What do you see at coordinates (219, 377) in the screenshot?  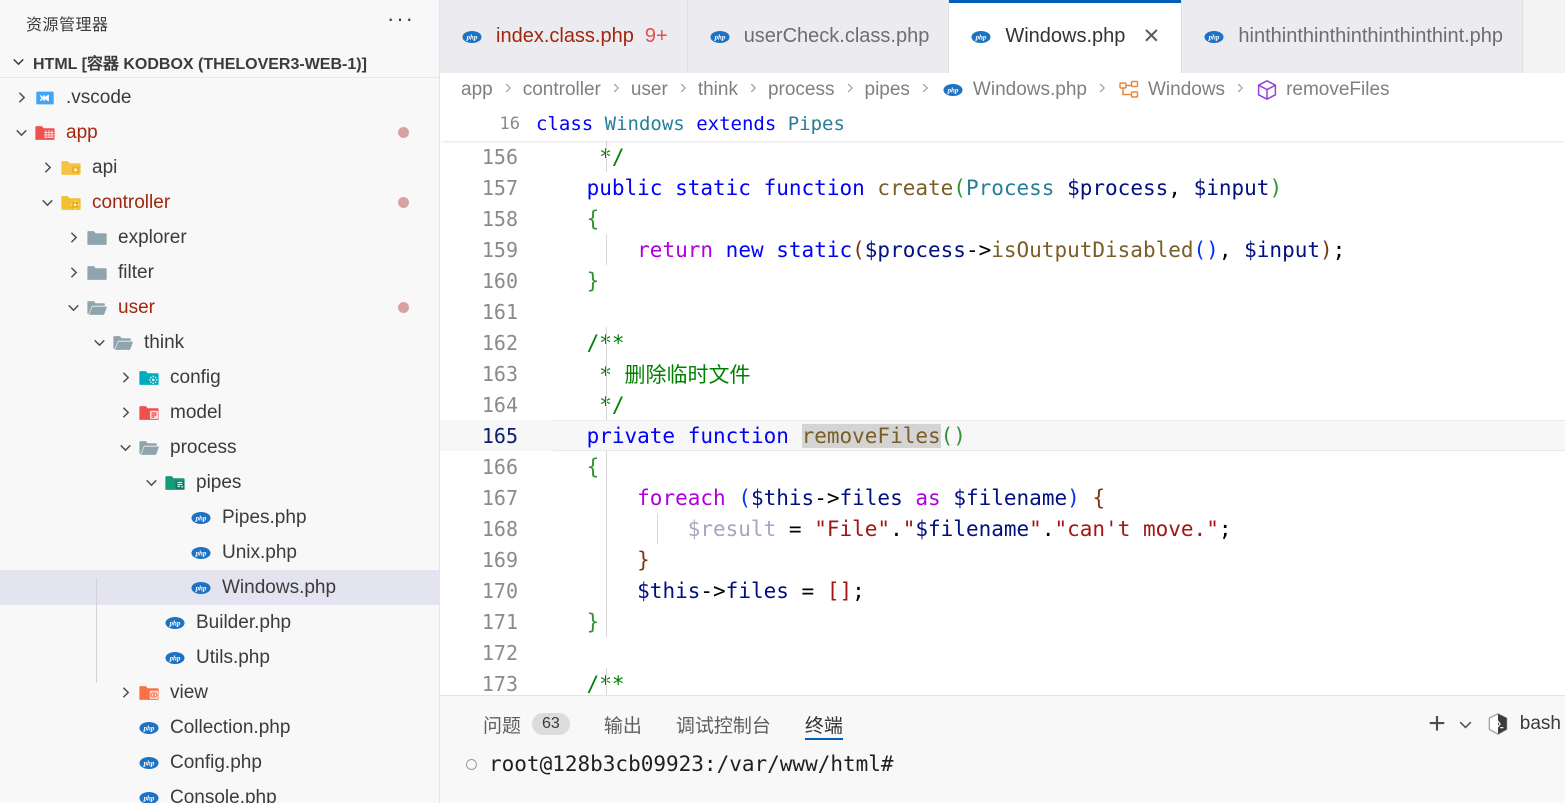 I see `tree-item-config: config` at bounding box center [219, 377].